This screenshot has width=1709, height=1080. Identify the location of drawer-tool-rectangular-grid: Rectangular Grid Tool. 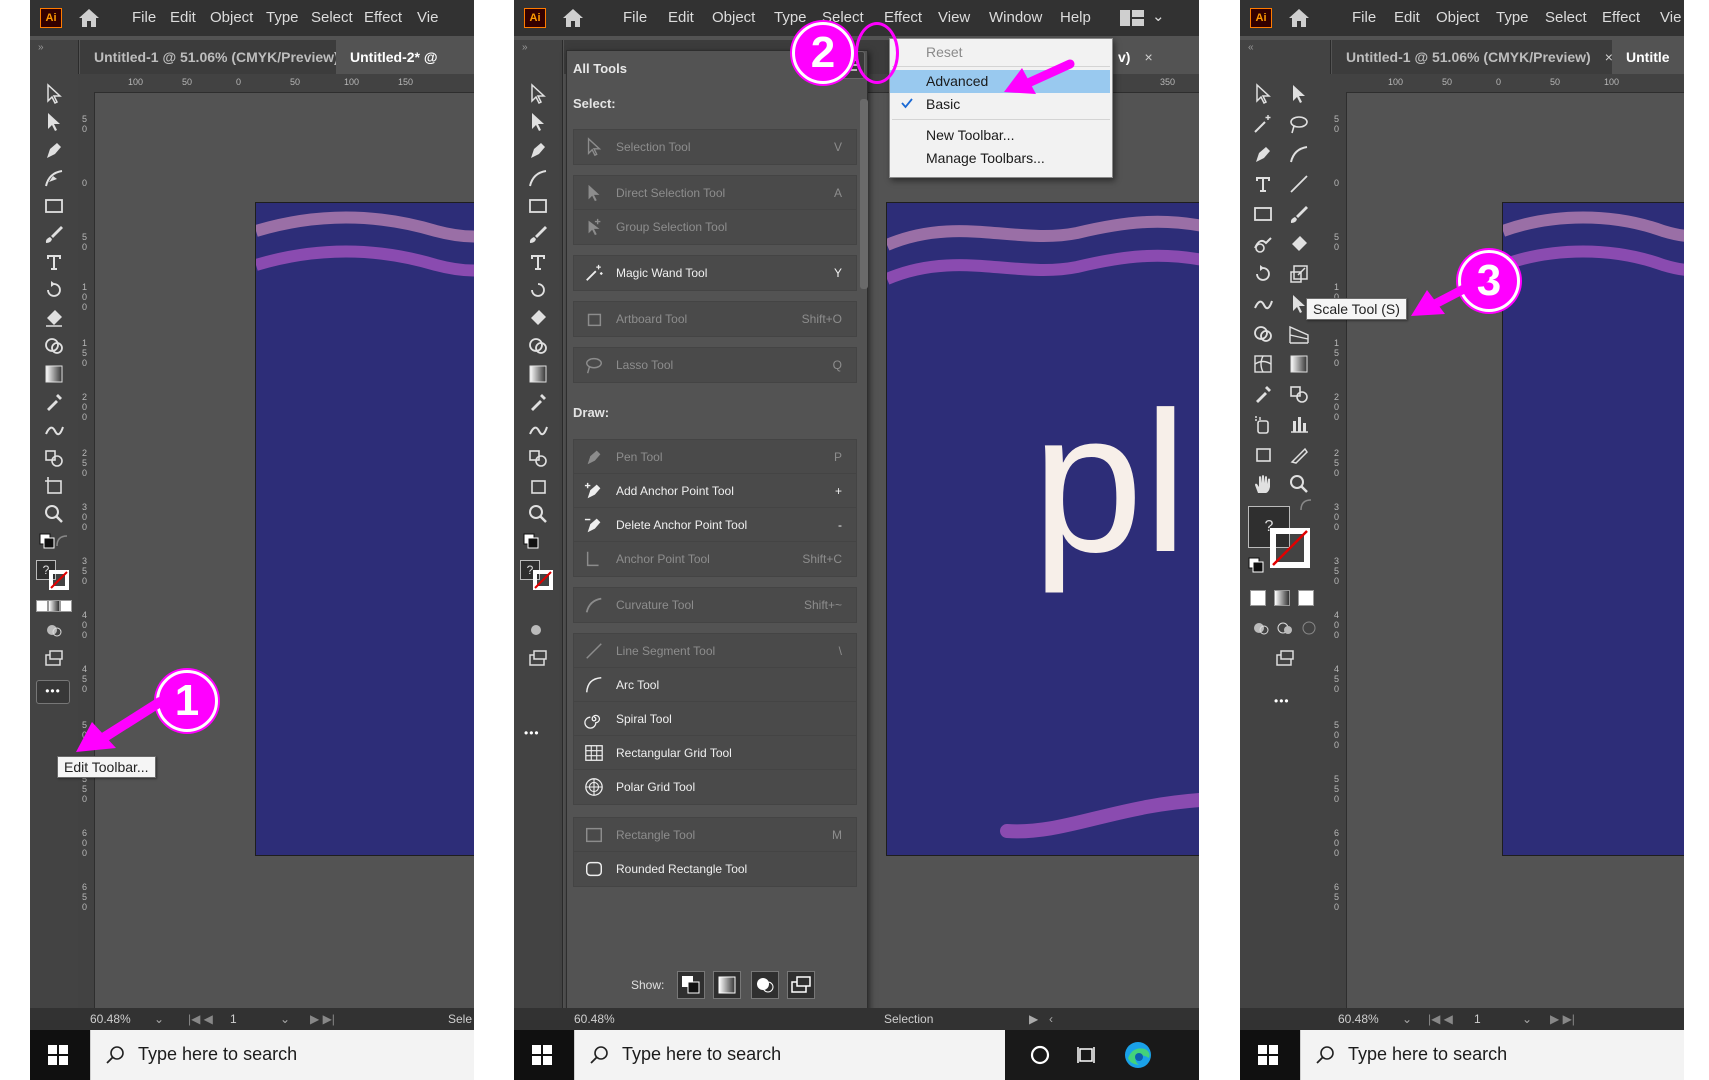
(715, 753).